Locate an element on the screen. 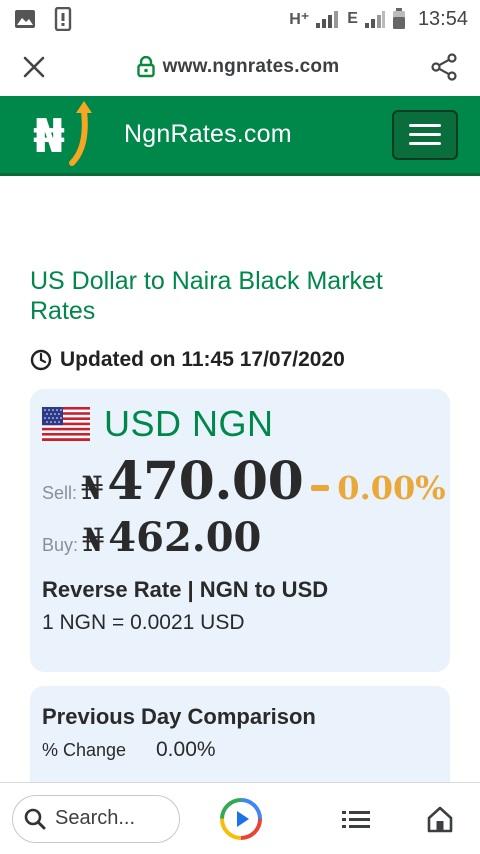 This screenshot has height=854, width=480. assistant-icon is located at coordinates (241, 819).